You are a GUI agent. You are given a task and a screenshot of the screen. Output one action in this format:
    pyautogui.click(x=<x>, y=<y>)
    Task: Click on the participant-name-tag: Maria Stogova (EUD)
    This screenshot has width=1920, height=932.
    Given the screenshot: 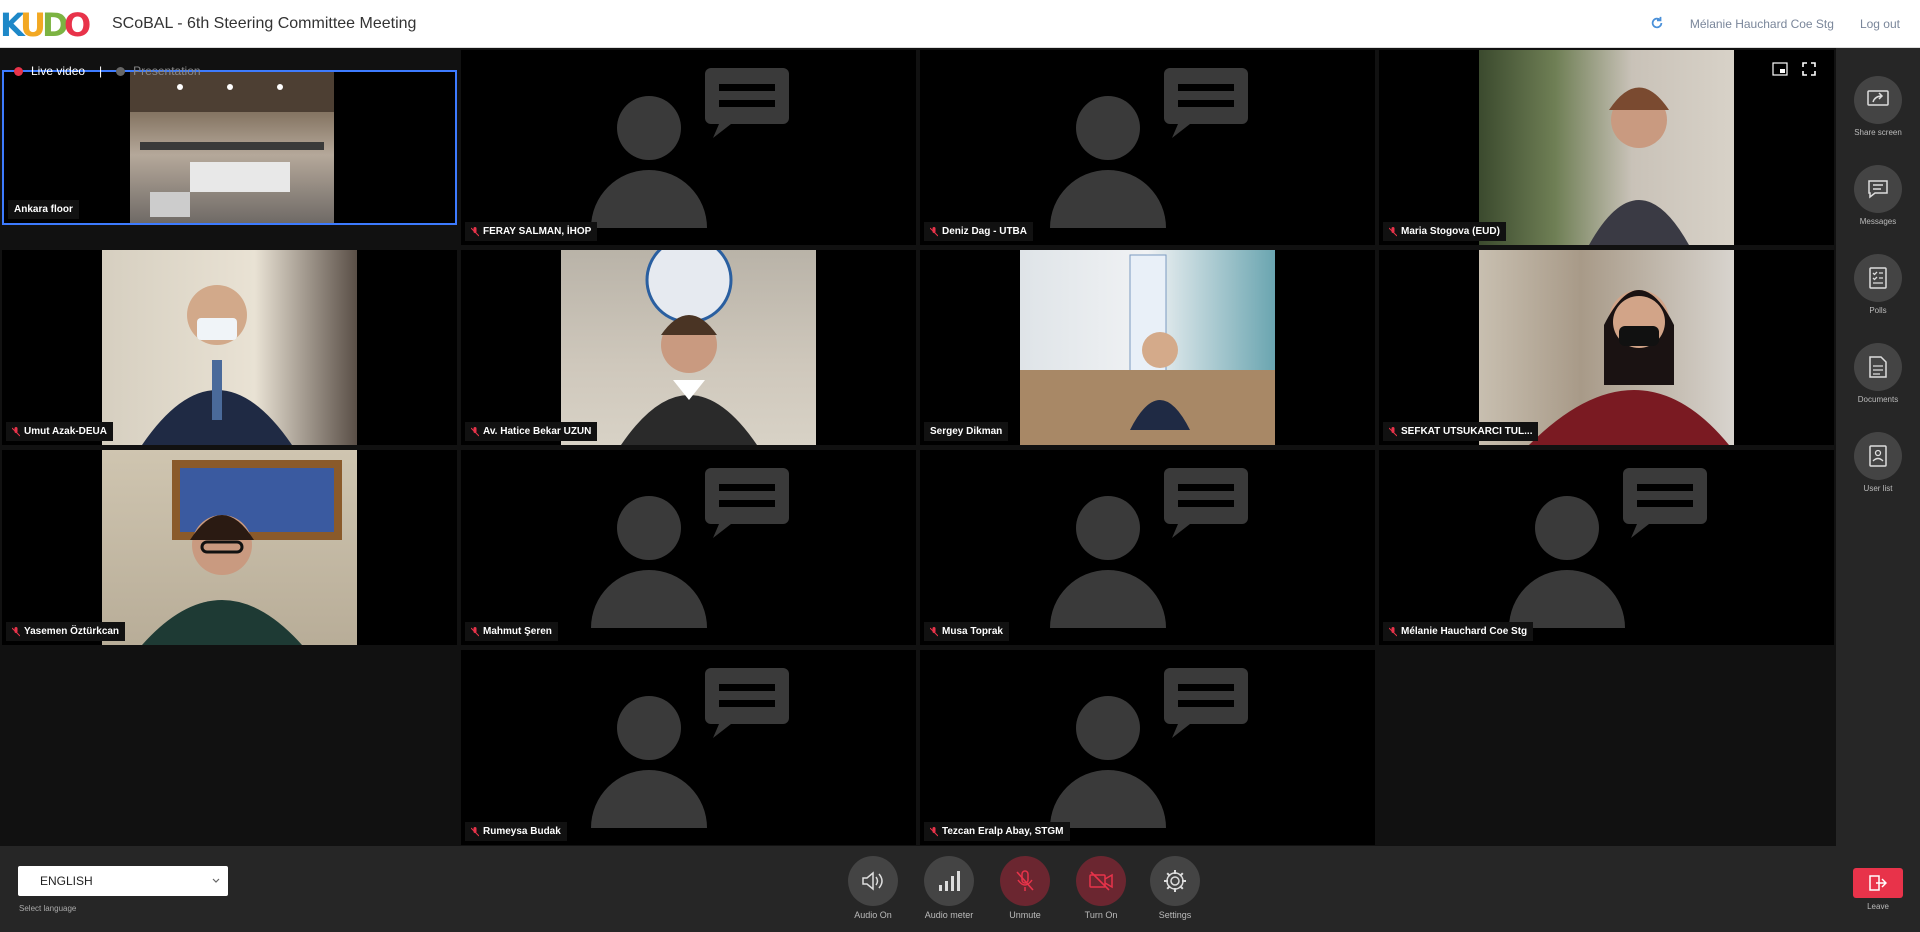 What is the action you would take?
    pyautogui.click(x=1444, y=231)
    